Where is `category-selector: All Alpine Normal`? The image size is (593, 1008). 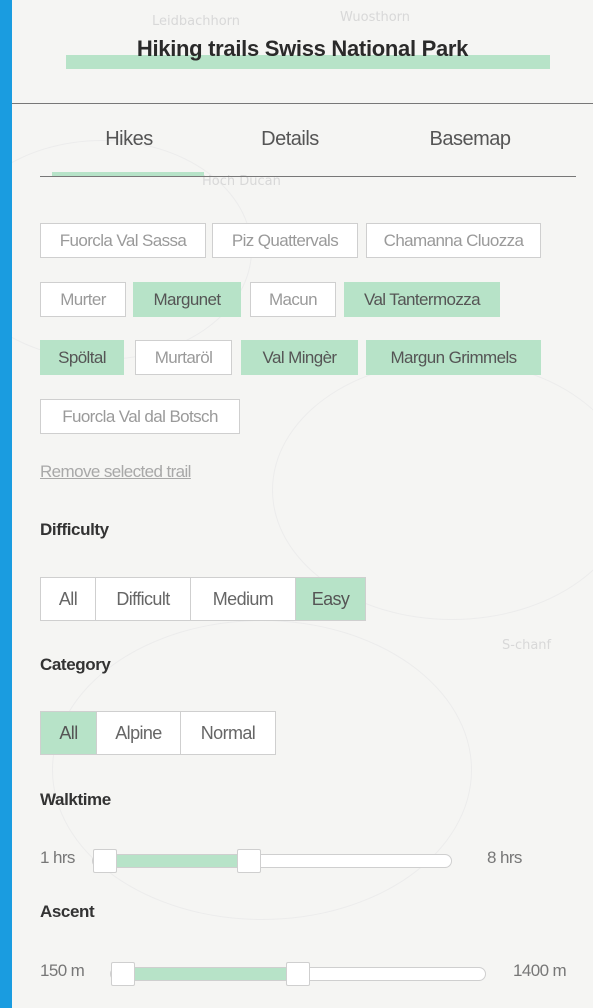 category-selector: All Alpine Normal is located at coordinates (158, 733).